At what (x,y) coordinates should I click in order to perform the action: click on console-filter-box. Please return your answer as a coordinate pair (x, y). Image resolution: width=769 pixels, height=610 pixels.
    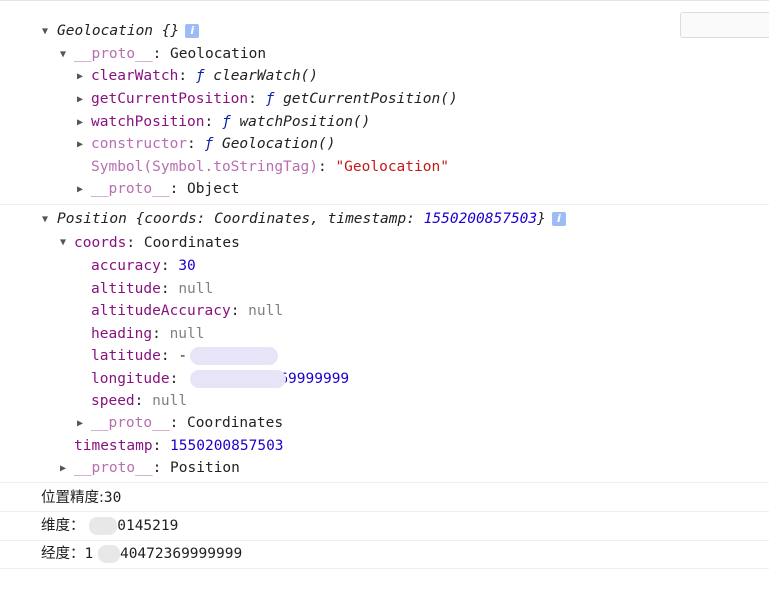
    Looking at the image, I should click on (724, 25).